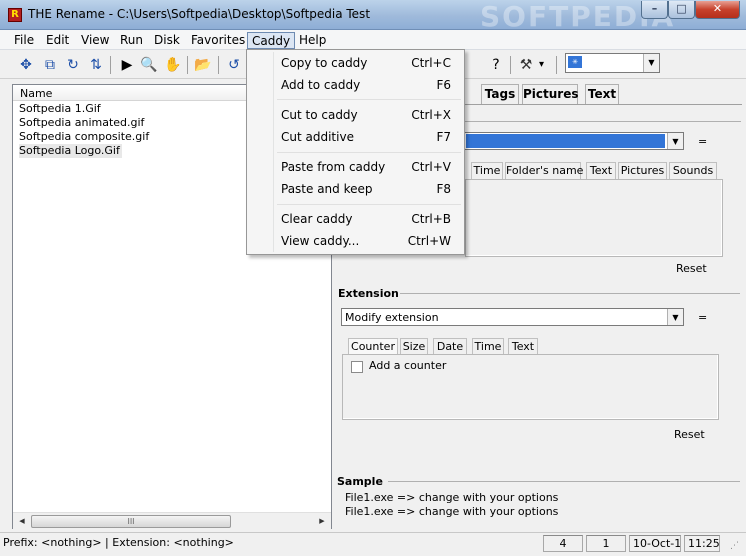  What do you see at coordinates (526, 65) in the screenshot?
I see `tools-icon: ⚒` at bounding box center [526, 65].